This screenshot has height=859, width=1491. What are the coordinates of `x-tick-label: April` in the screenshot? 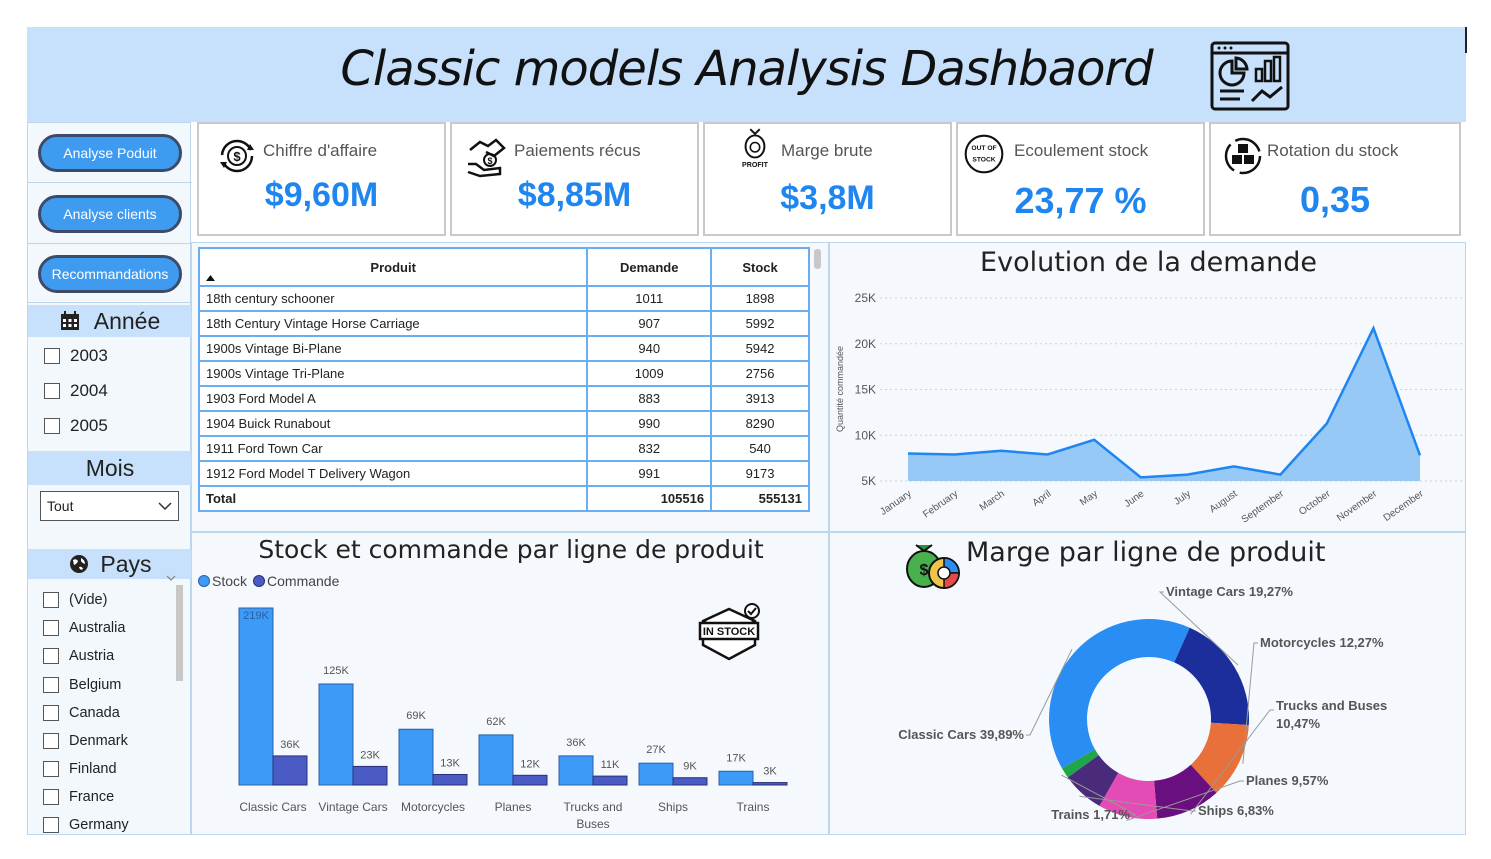 It's located at (1042, 498).